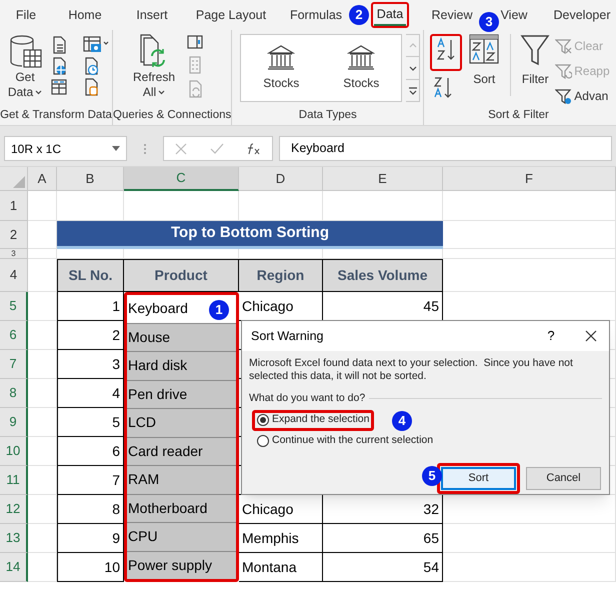 This screenshot has height=594, width=616. I want to click on button-label: Stocks, so click(281, 83).